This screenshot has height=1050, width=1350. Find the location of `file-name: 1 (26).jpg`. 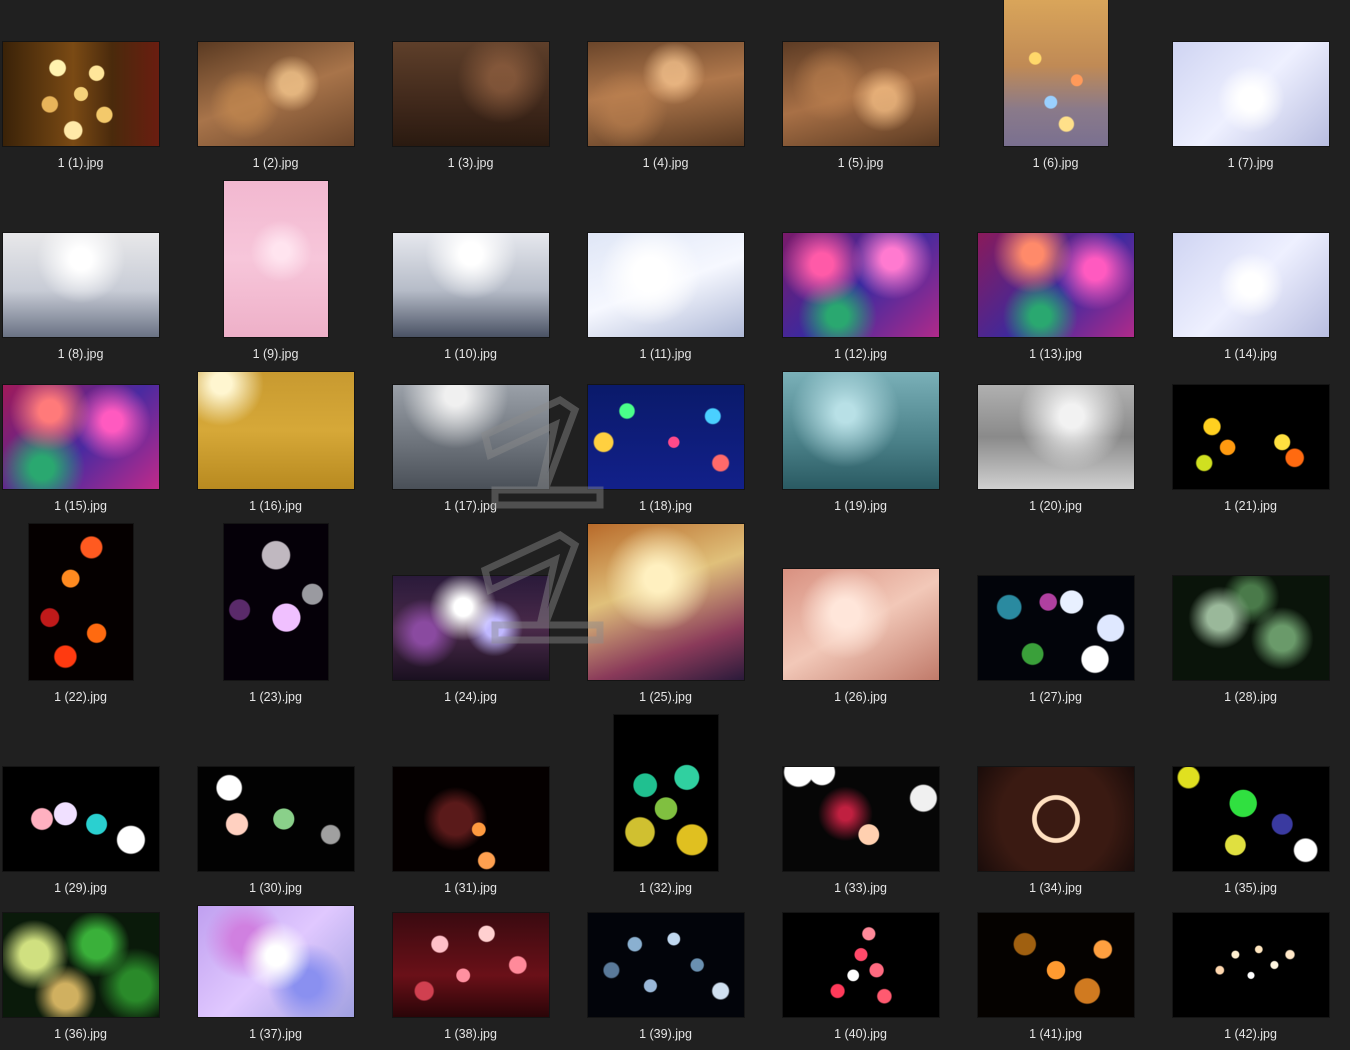

file-name: 1 (26).jpg is located at coordinates (860, 697).